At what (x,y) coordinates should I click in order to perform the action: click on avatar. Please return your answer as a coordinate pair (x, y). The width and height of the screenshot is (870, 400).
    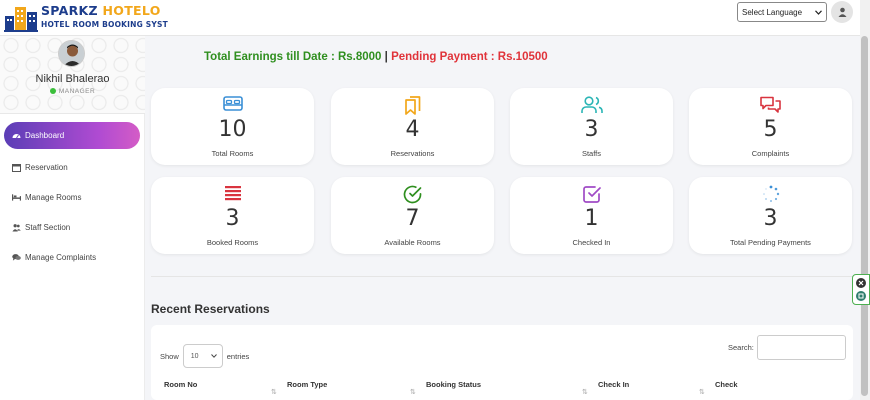
    Looking at the image, I should click on (71, 53).